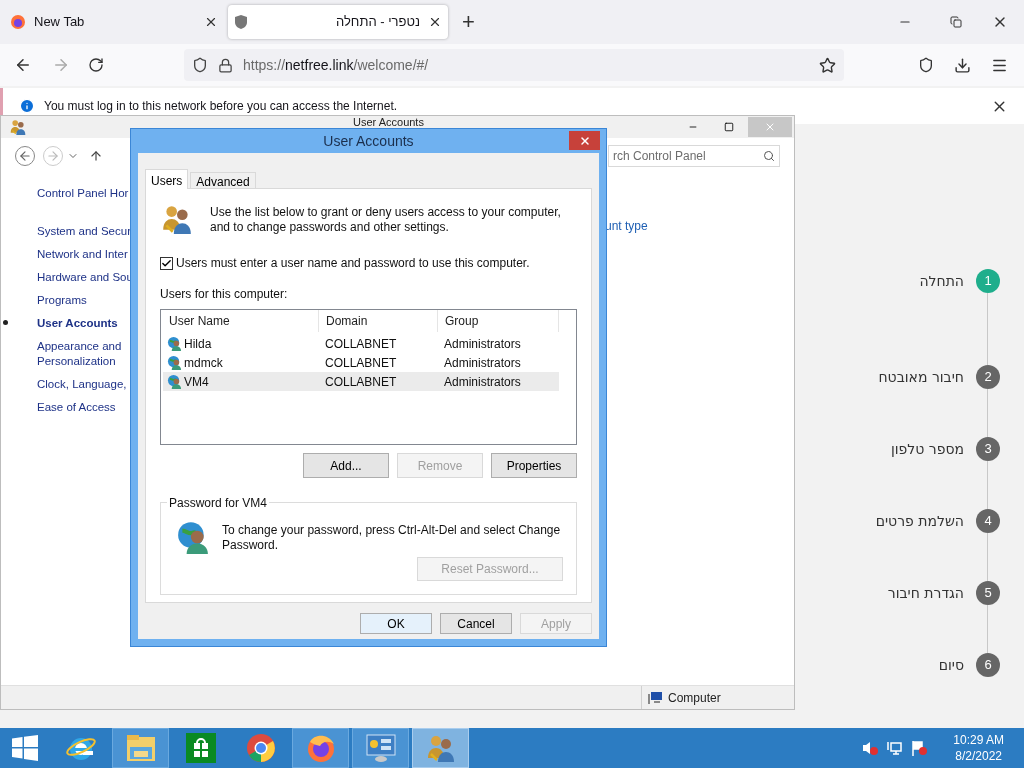 The width and height of the screenshot is (1024, 768). What do you see at coordinates (336, 65) in the screenshot?
I see `url-text: https://netfree.link/welcome/#/` at bounding box center [336, 65].